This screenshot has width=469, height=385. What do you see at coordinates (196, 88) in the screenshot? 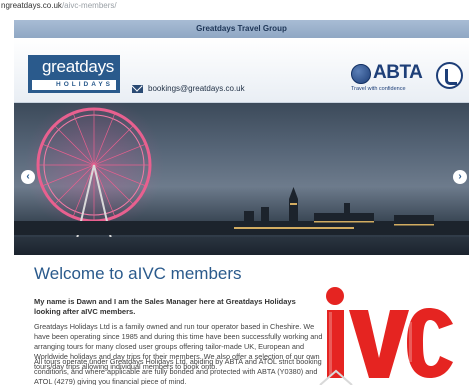
I see `email-address: bookings@greatdays.co.uk` at bounding box center [196, 88].